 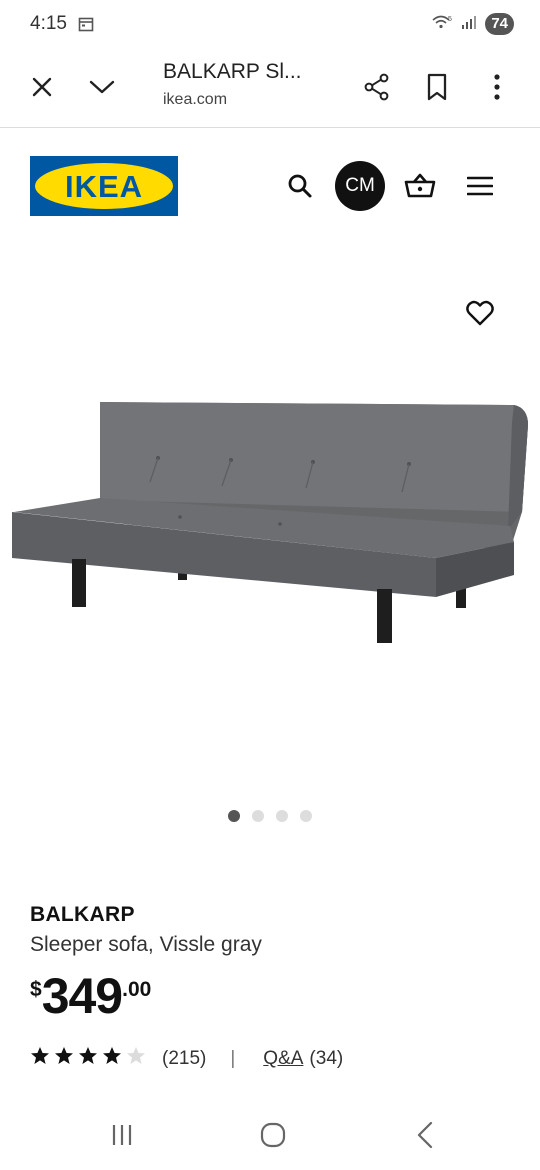 I want to click on svg-text: 5, so click(x=450, y=19).